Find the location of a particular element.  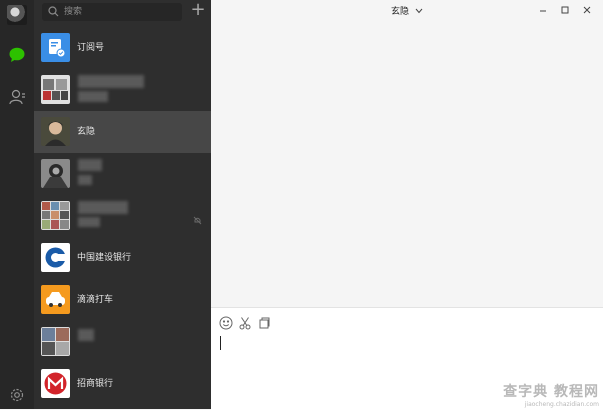

minimize-icon is located at coordinates (543, 11).